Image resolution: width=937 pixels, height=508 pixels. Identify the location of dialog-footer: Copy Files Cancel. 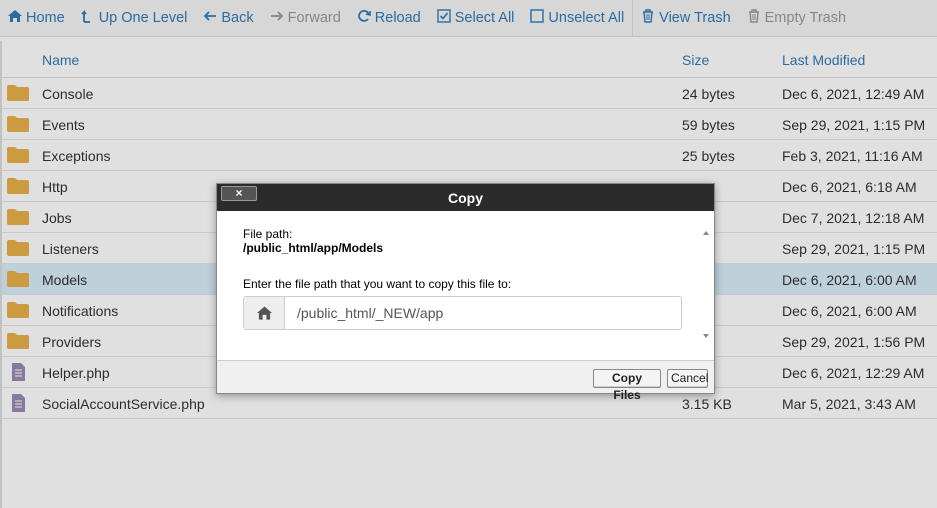
(465, 381).